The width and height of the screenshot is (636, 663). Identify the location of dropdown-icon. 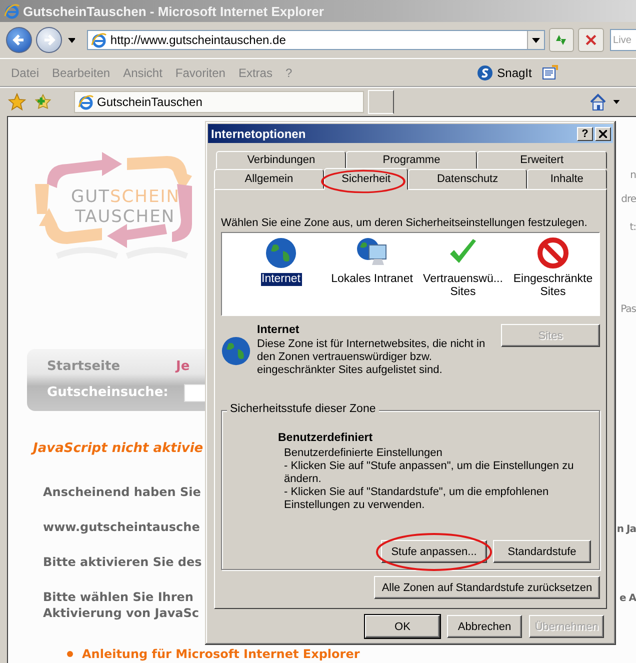
(536, 40).